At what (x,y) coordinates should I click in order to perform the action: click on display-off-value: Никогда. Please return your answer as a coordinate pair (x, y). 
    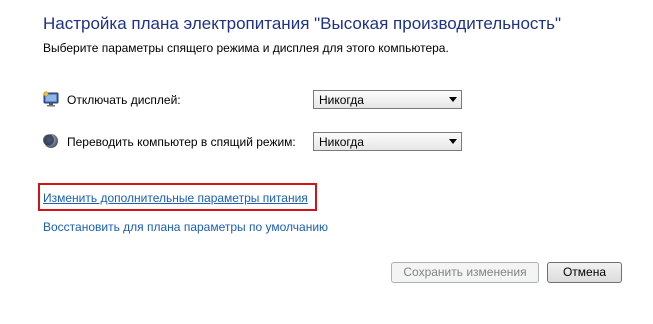
    Looking at the image, I should click on (341, 100).